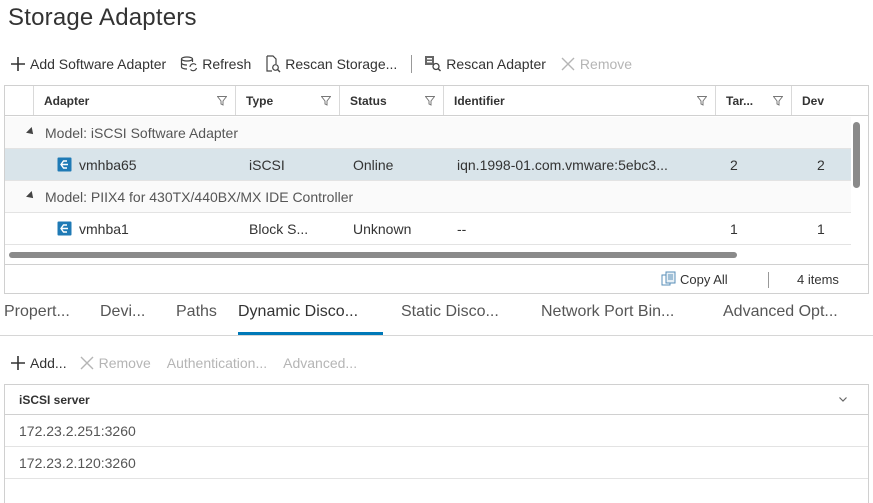 Image resolution: width=873 pixels, height=503 pixels. What do you see at coordinates (436, 278) in the screenshot?
I see `grid-footer: Copy All 4 items` at bounding box center [436, 278].